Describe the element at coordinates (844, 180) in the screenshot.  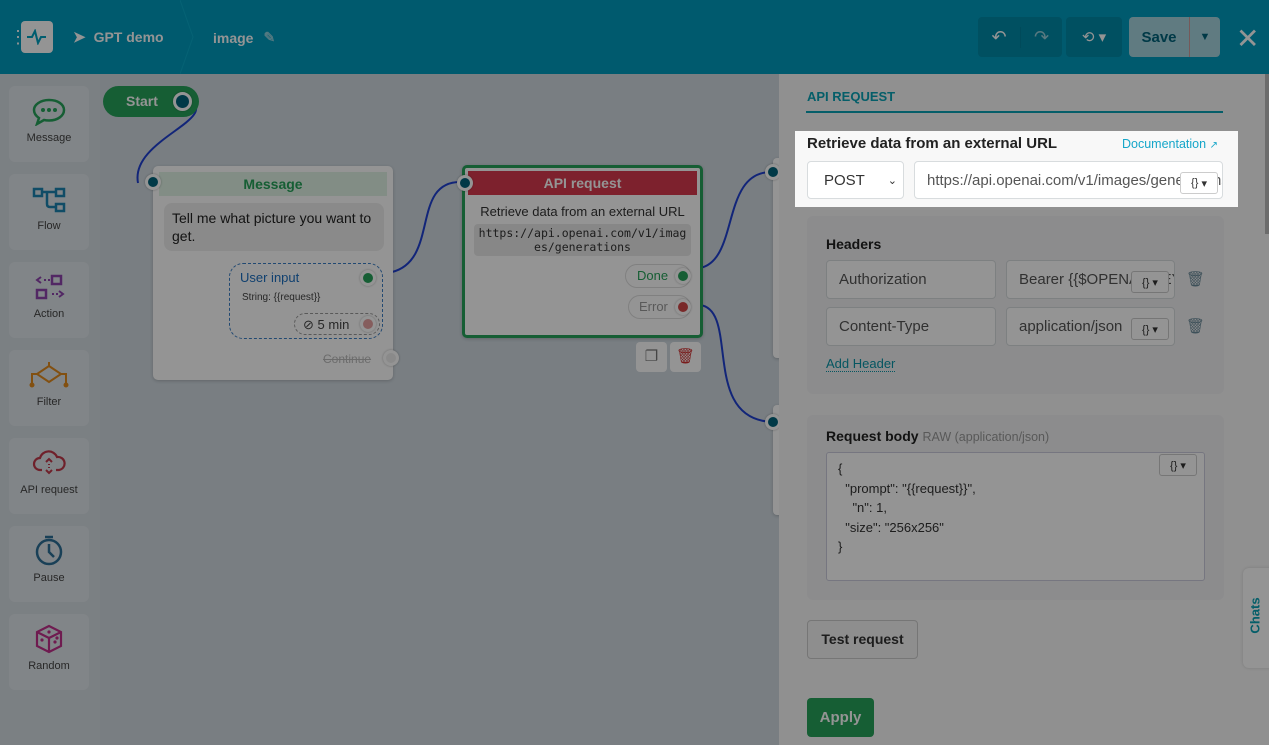
I see `method-value: POST` at that location.